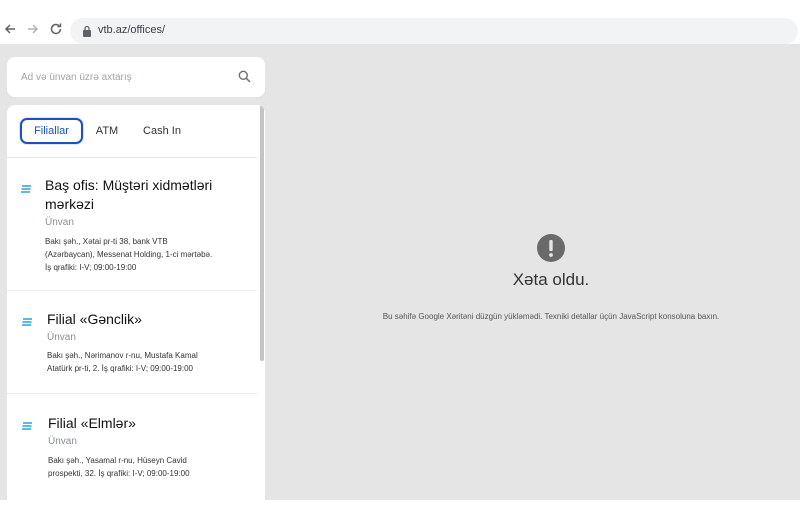  I want to click on tab-filiallar: Filiallar, so click(51, 131).